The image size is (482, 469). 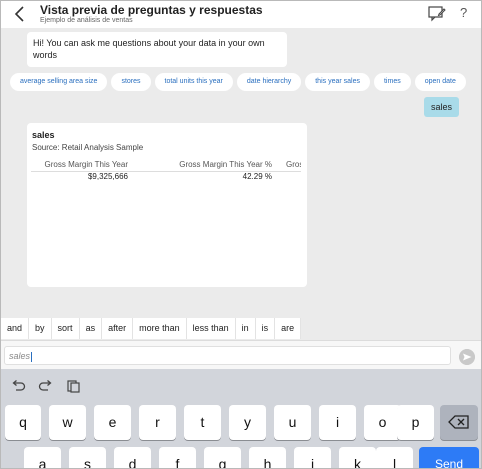 I want to click on back-arrow-icon, so click(x=20, y=14).